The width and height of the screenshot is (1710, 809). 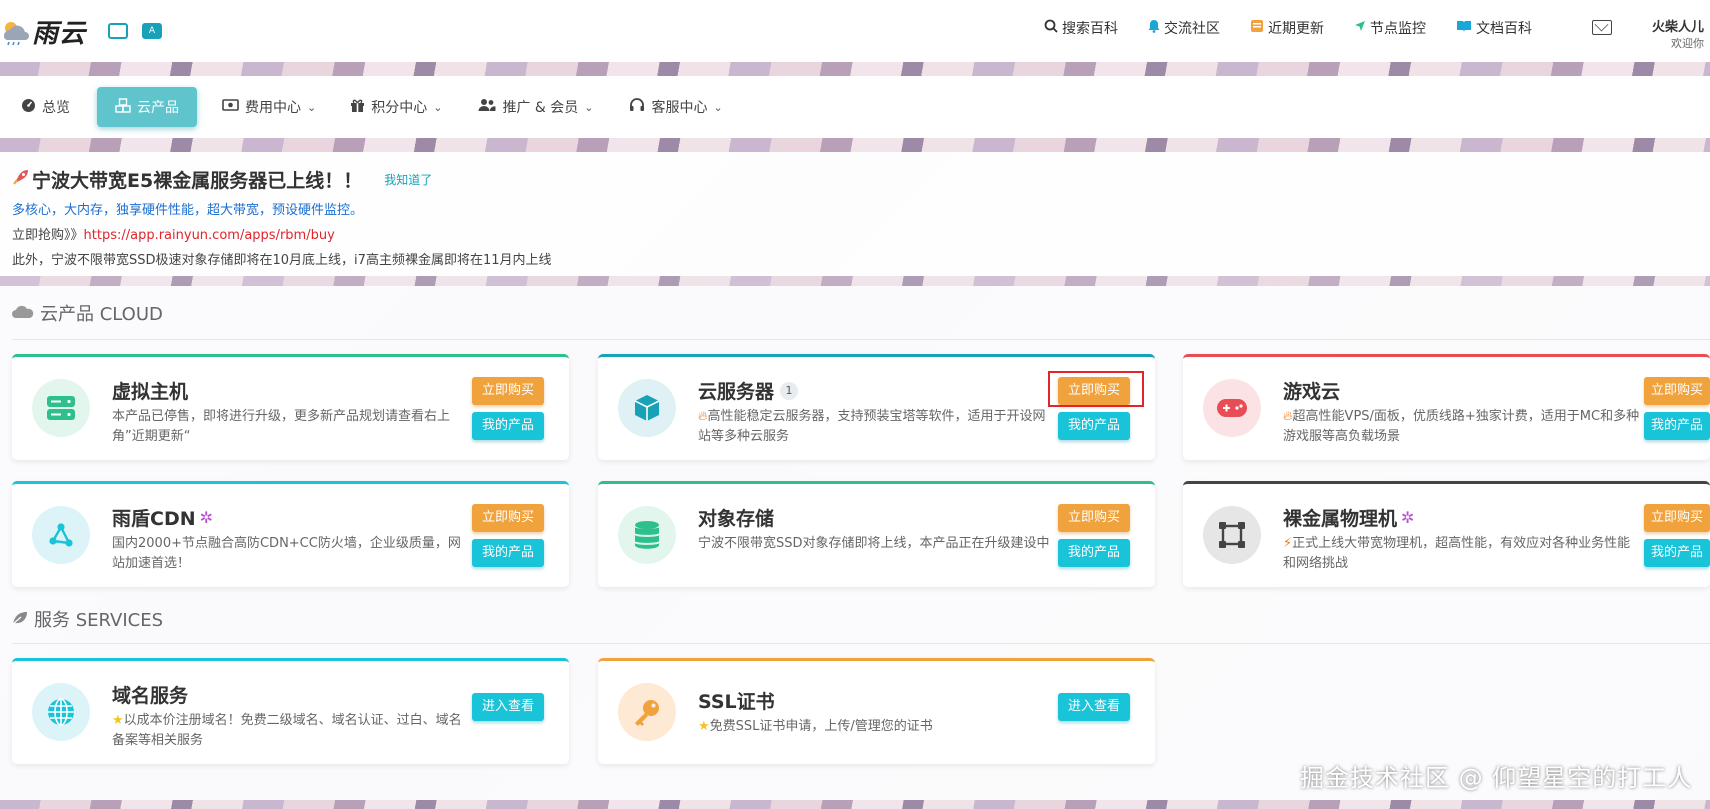 What do you see at coordinates (647, 535) in the screenshot?
I see `database-icon` at bounding box center [647, 535].